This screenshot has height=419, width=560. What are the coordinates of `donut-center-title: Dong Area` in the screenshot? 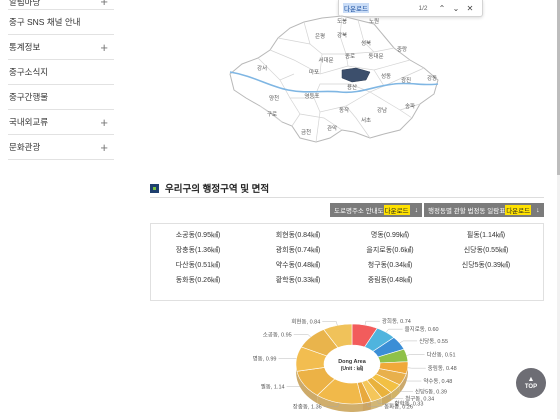 It's located at (352, 362).